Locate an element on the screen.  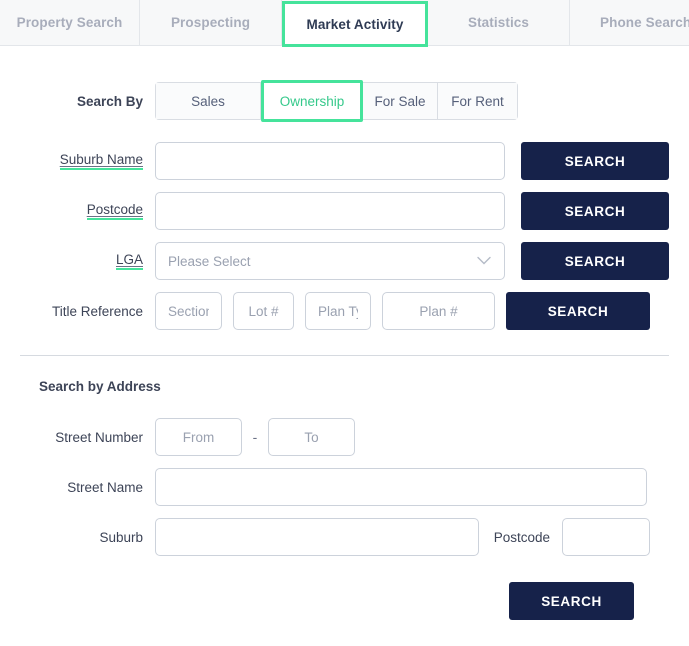
tab-market-activity: Market Activity is located at coordinates (355, 24).